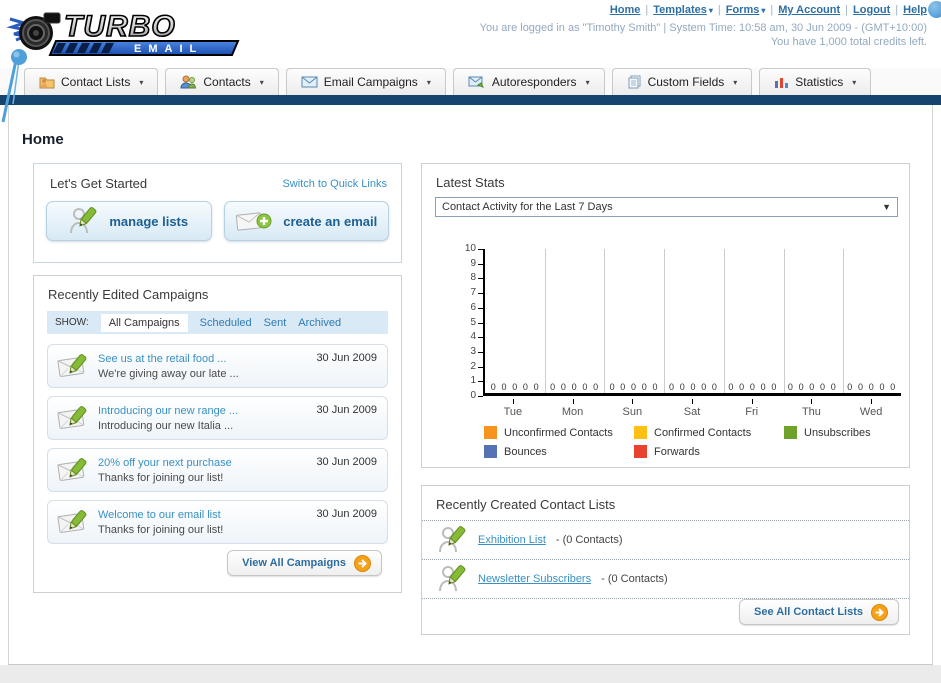 The image size is (941, 683). What do you see at coordinates (625, 10) in the screenshot?
I see `header-link-home: Home` at bounding box center [625, 10].